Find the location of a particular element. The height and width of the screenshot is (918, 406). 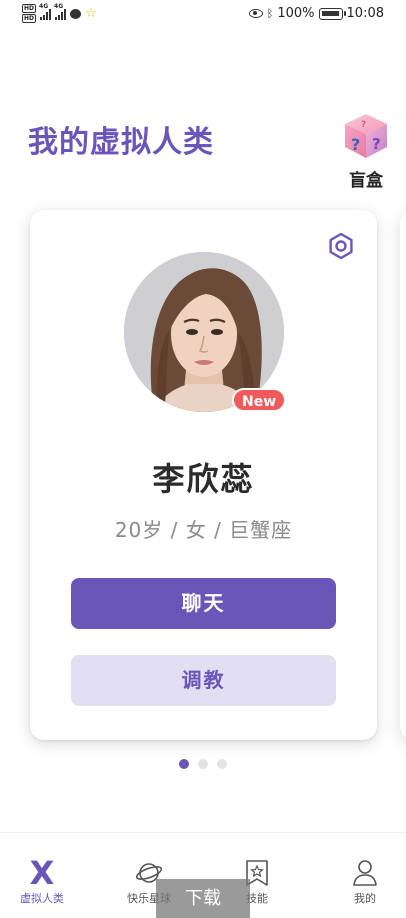

hd-label-2: HD is located at coordinates (29, 18).